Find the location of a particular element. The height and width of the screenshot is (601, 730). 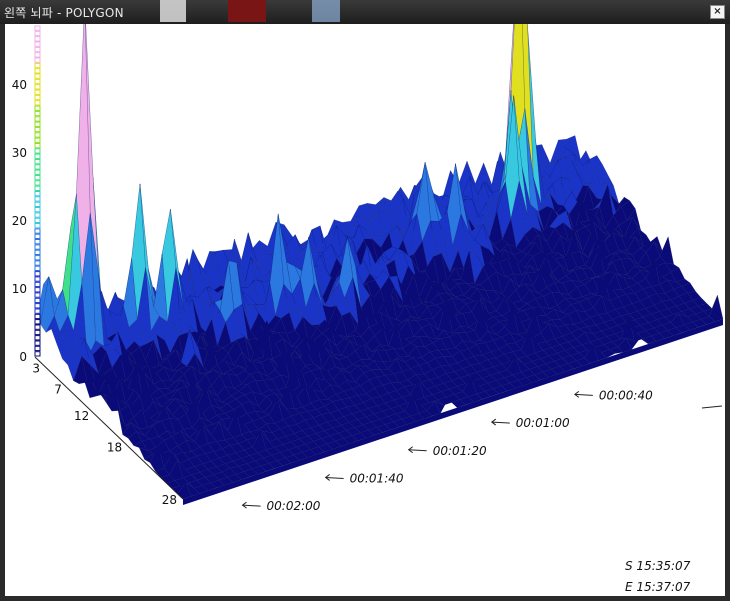

color-scale-bar is located at coordinates (37, 191).